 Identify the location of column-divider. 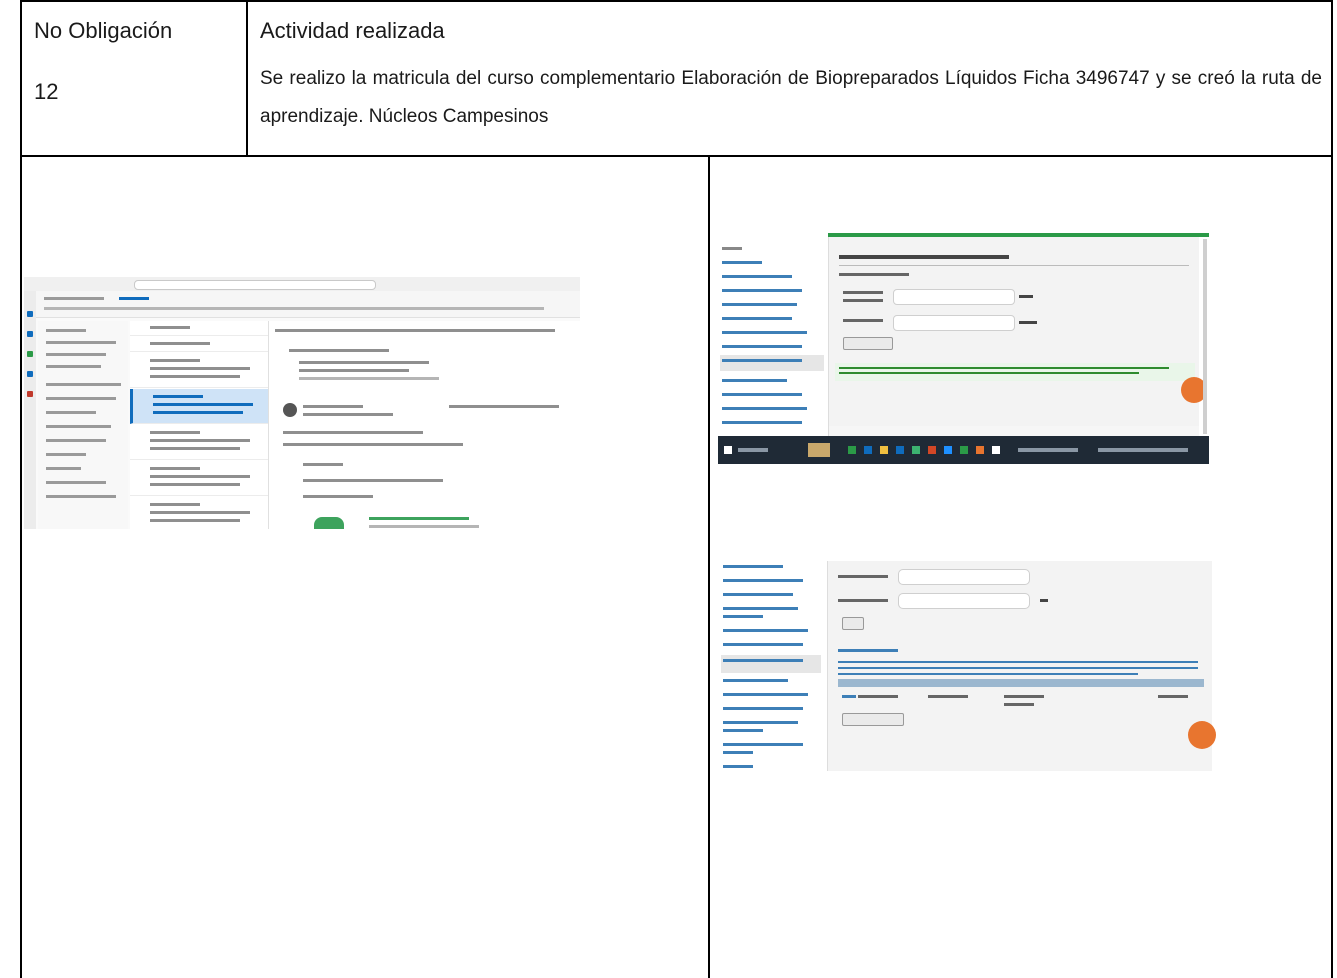
(709, 567).